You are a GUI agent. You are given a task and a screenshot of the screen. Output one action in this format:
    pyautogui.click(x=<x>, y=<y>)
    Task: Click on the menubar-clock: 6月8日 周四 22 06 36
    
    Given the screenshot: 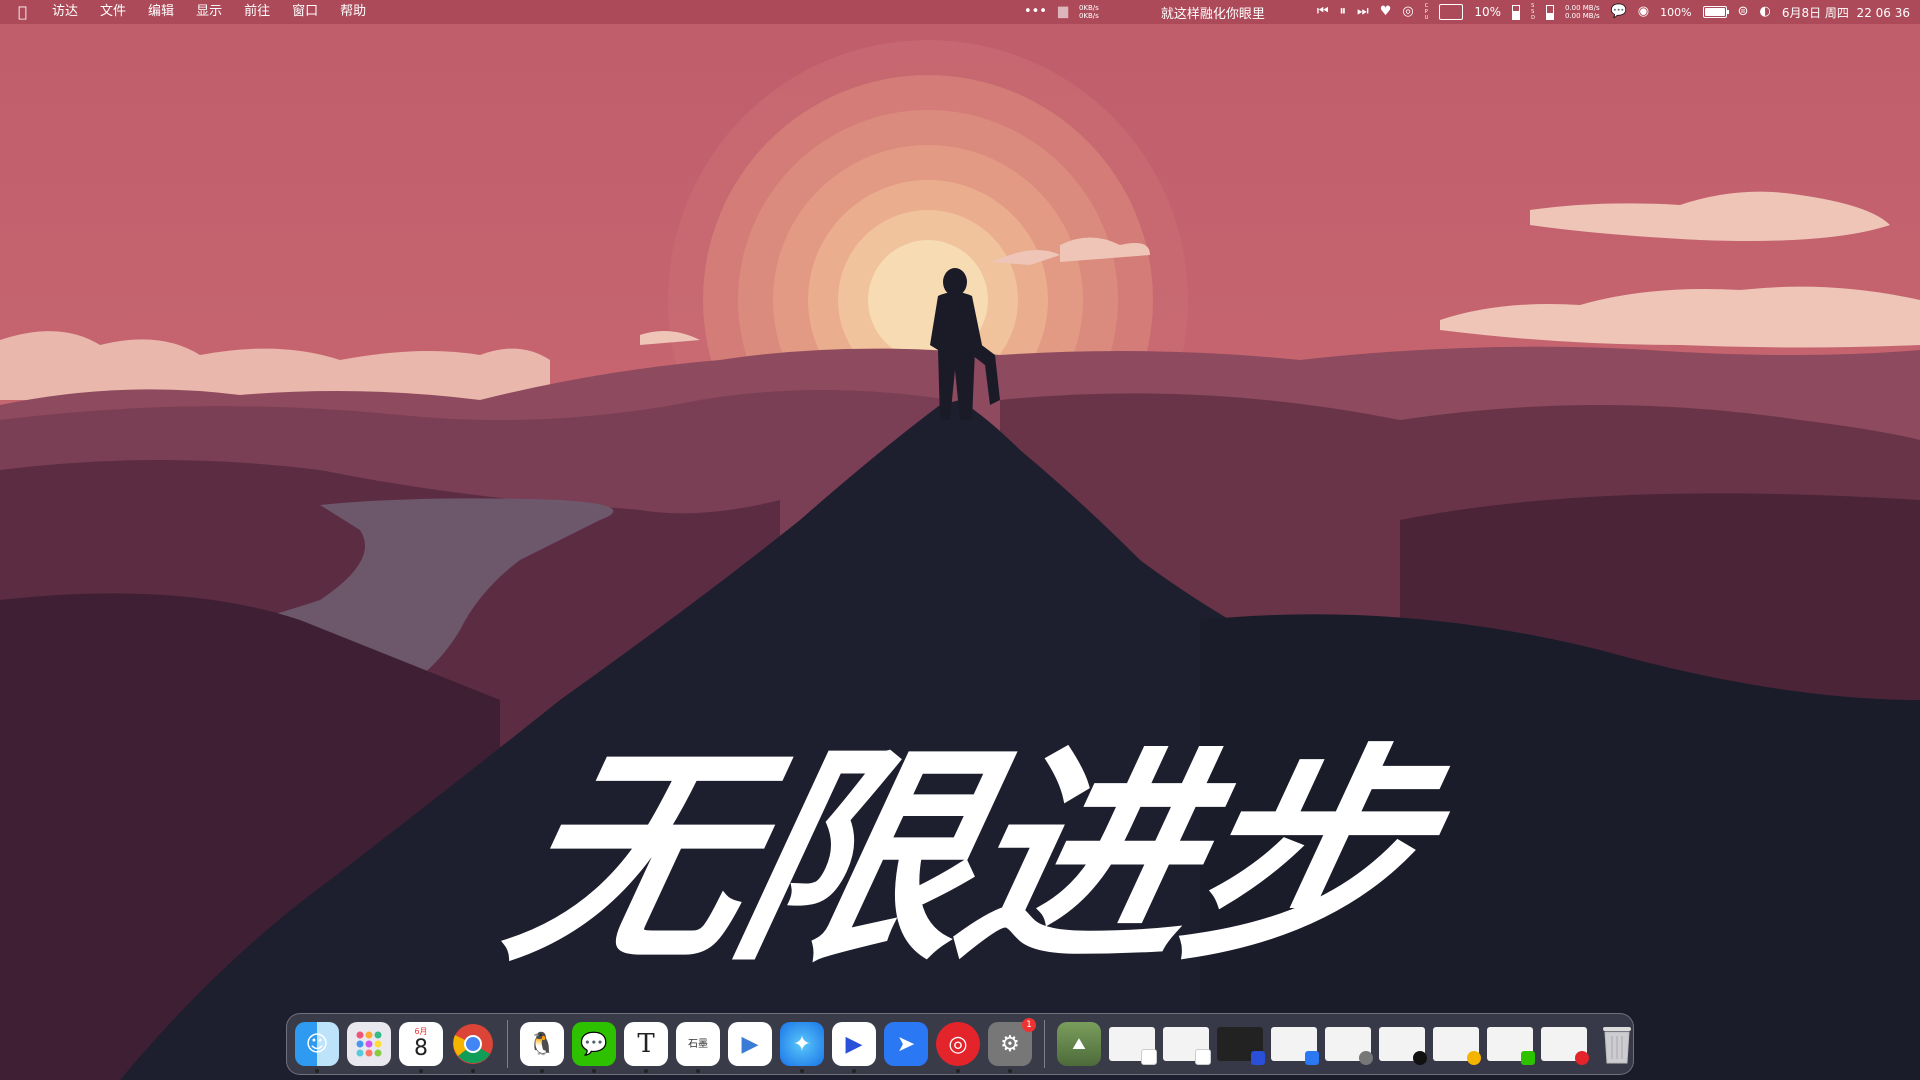 What is the action you would take?
    pyautogui.click(x=1846, y=12)
    